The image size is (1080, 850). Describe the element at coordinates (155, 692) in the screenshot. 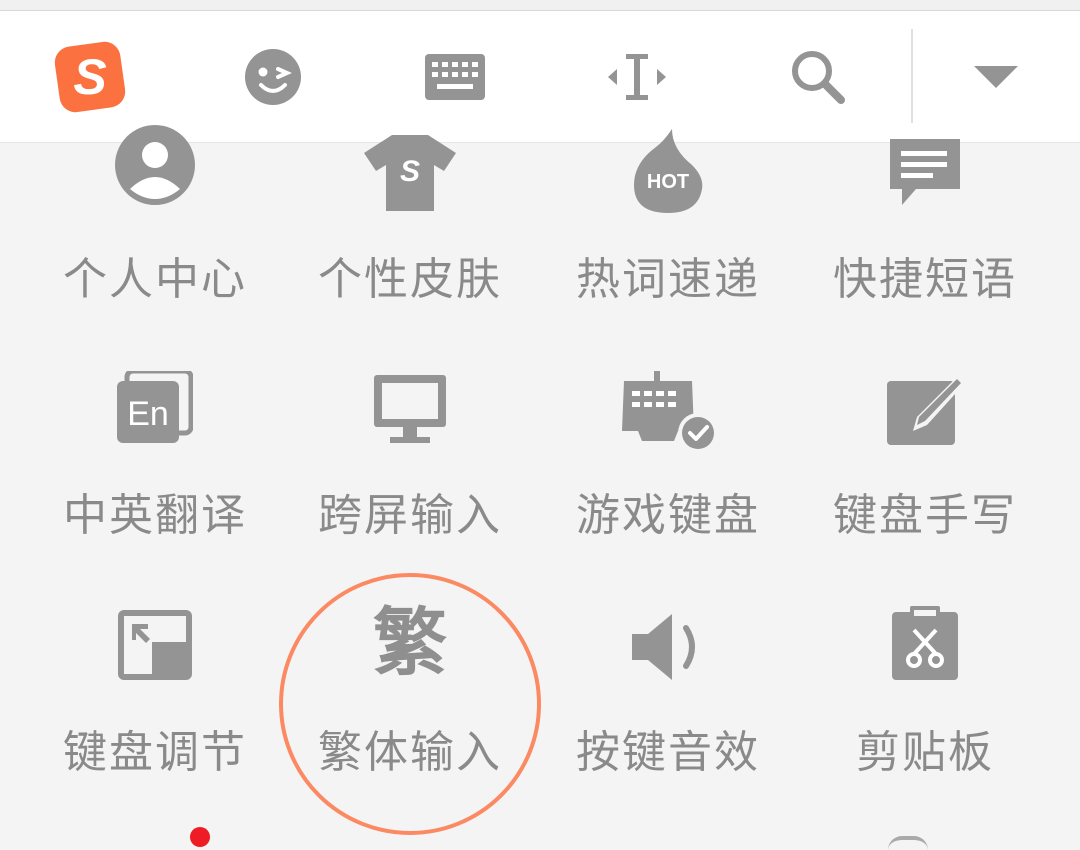

I see `menu-item-resize: 键盘调节` at that location.